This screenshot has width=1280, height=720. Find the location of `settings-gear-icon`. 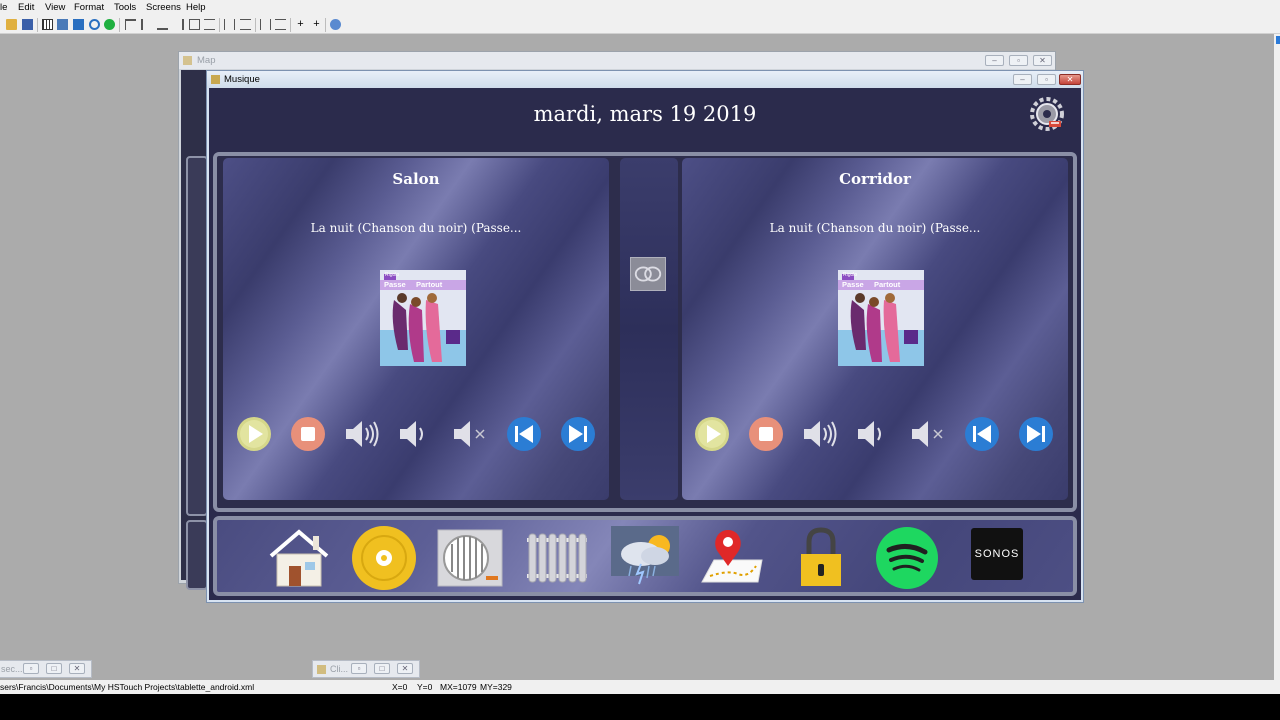

settings-gear-icon is located at coordinates (1047, 114).